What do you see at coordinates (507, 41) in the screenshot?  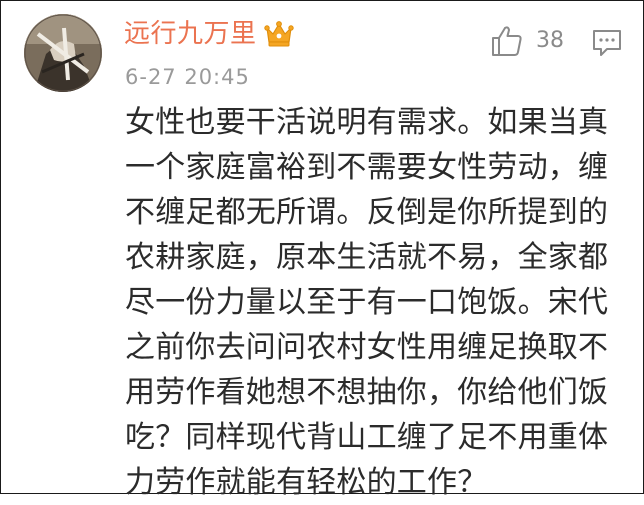 I see `thumbs-up-icon` at bounding box center [507, 41].